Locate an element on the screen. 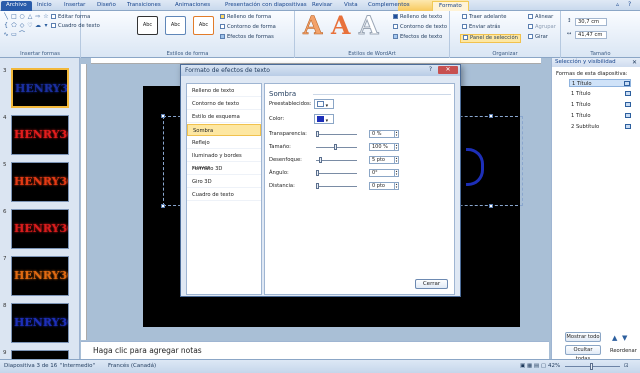 This screenshot has width=640, height=373. align-button: Alinear is located at coordinates (540, 17).